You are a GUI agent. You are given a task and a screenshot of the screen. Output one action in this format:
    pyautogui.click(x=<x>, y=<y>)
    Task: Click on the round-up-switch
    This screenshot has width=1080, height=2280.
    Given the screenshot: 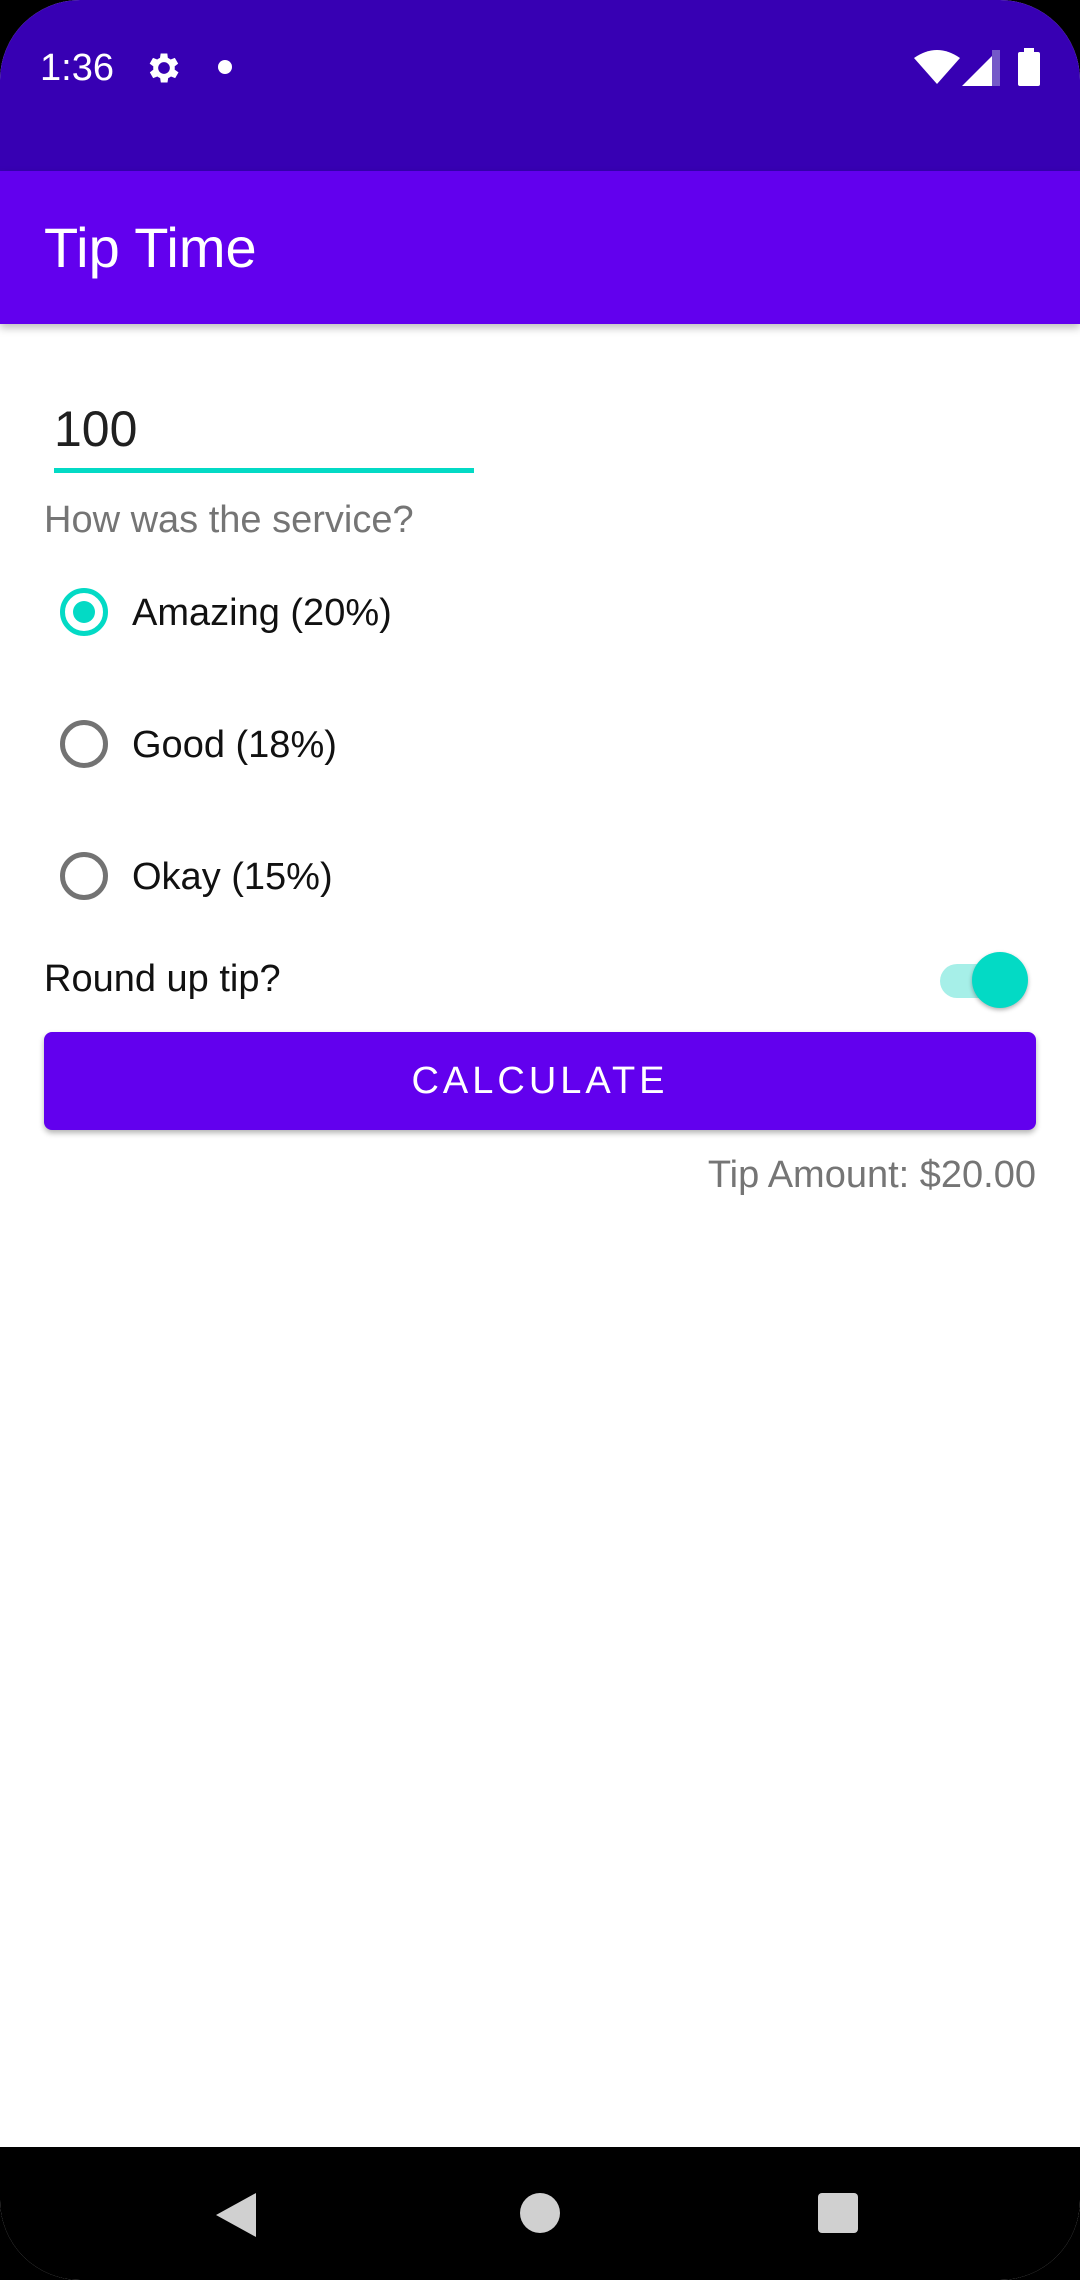 What is the action you would take?
    pyautogui.click(x=982, y=980)
    